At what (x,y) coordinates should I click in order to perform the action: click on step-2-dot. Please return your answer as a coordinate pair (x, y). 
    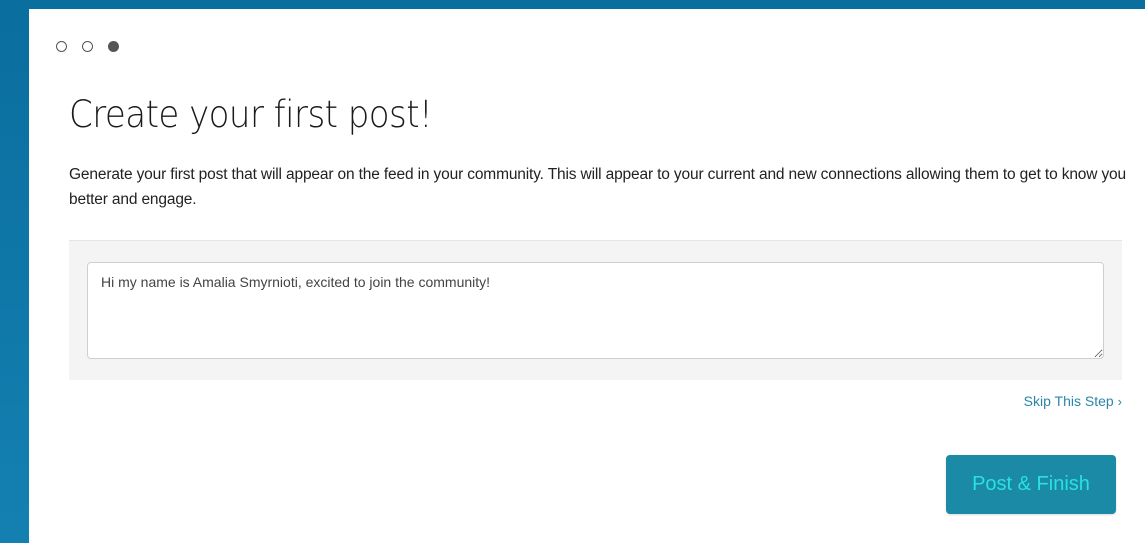
    Looking at the image, I should click on (87, 46).